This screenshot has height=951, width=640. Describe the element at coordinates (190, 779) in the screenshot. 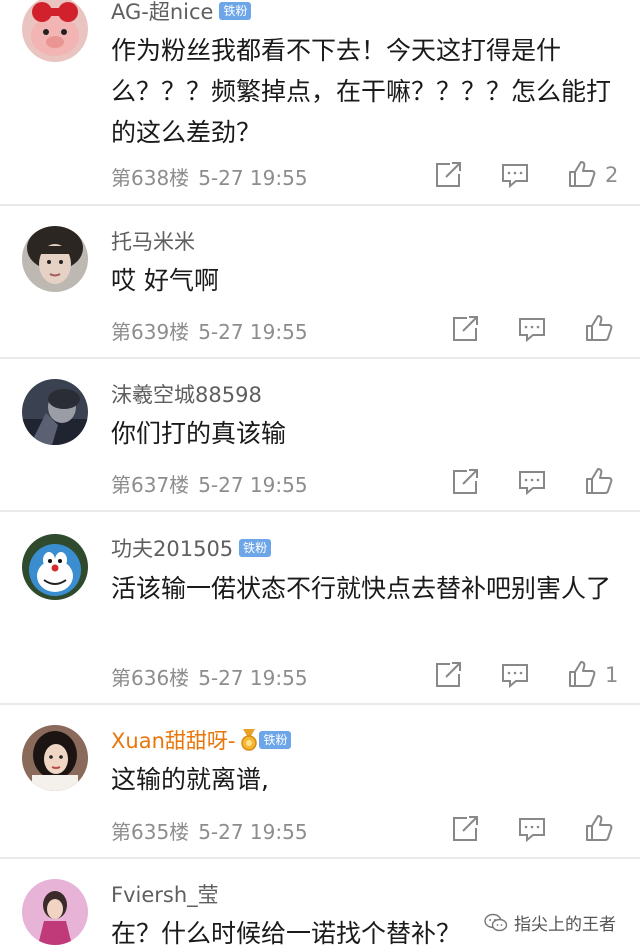

I see `comment-text: 这输的就离谱,` at that location.